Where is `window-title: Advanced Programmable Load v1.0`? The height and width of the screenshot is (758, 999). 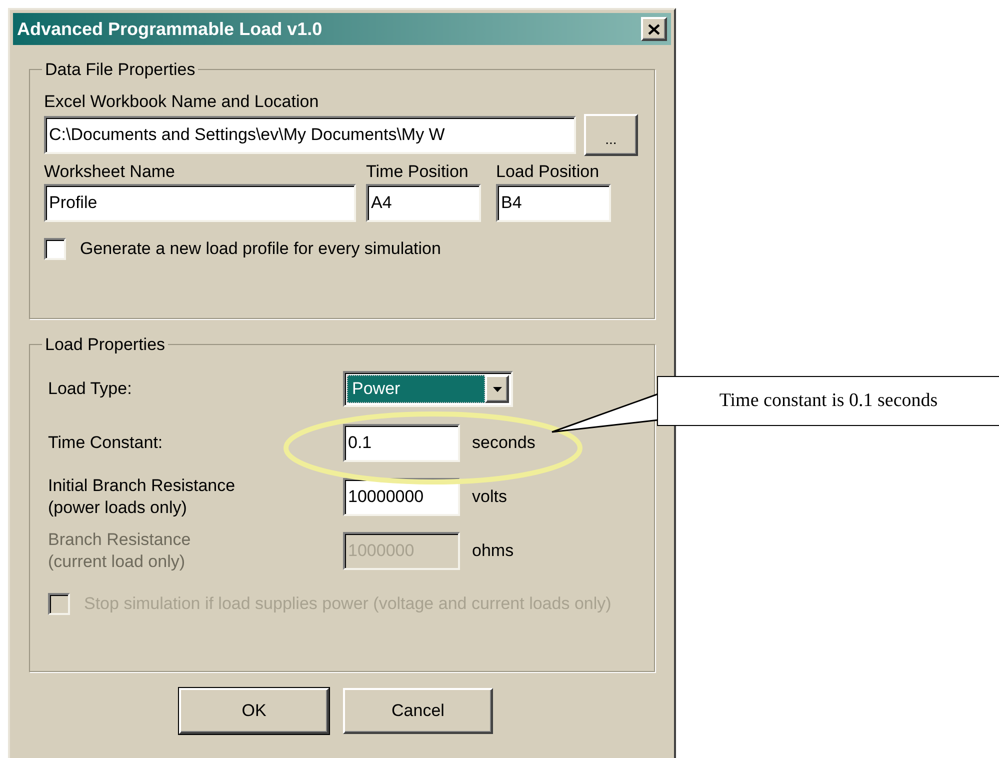 window-title: Advanced Programmable Load v1.0 is located at coordinates (169, 29).